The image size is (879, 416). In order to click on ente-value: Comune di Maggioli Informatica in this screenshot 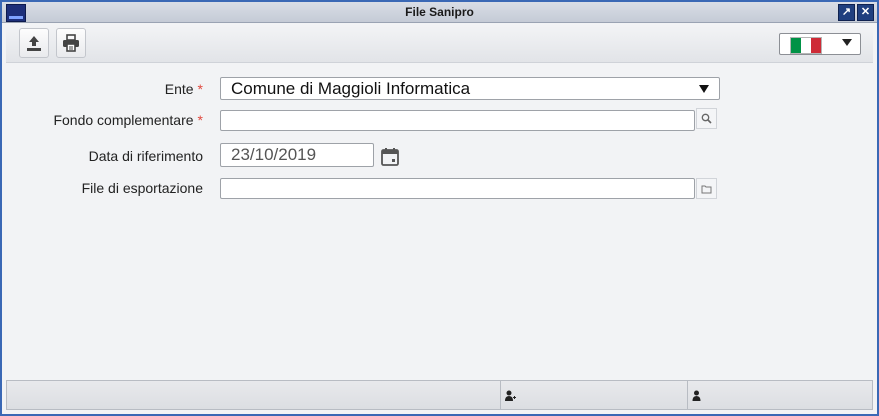, I will do `click(351, 88)`.